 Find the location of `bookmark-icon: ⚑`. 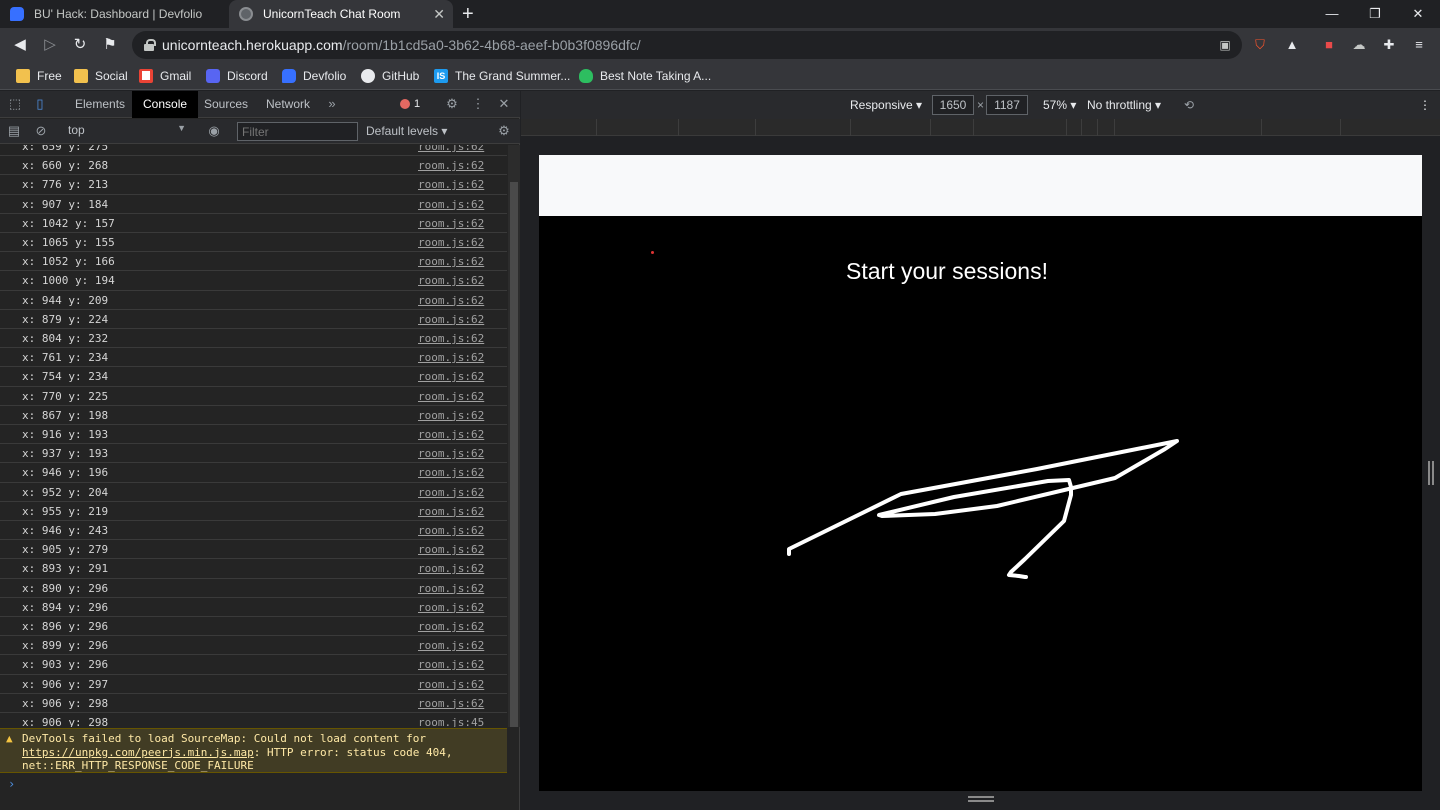

bookmark-icon: ⚑ is located at coordinates (110, 45).